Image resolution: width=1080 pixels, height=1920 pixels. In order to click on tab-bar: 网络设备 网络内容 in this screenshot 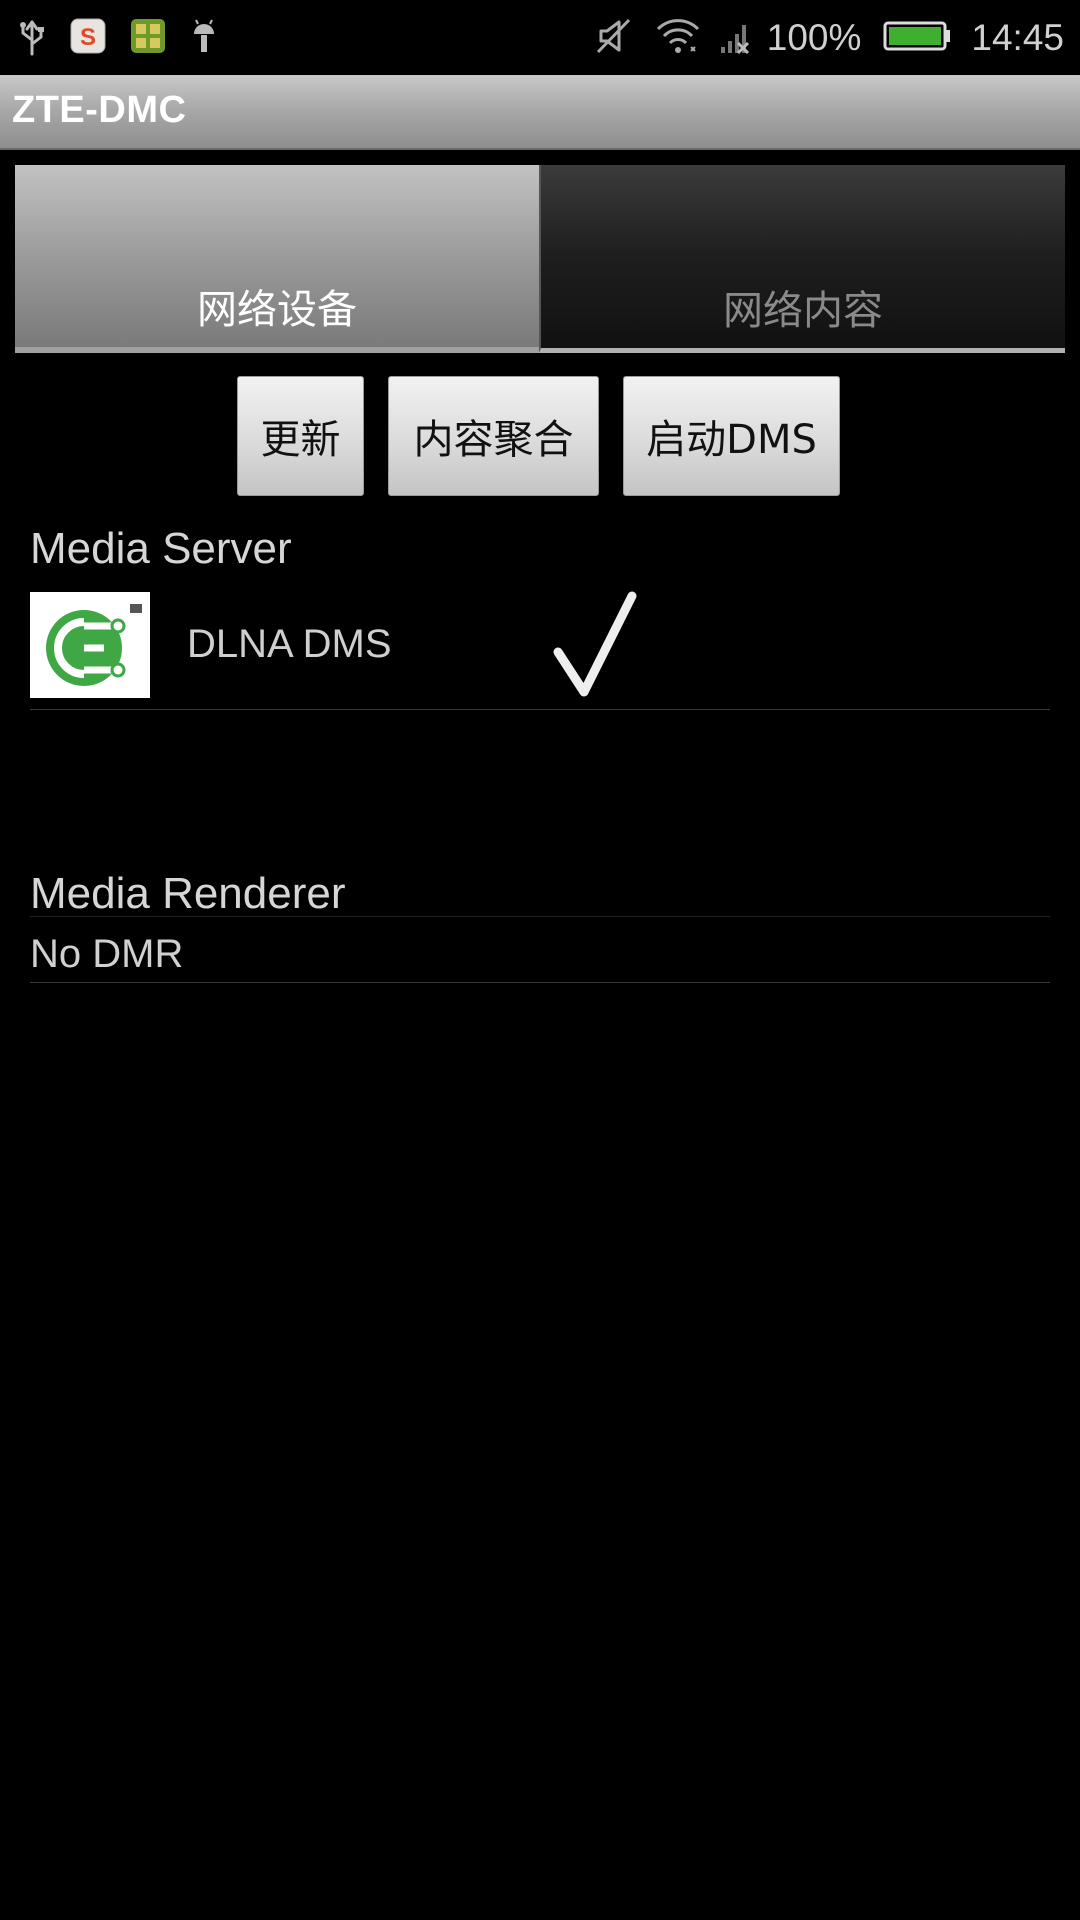, I will do `click(540, 259)`.